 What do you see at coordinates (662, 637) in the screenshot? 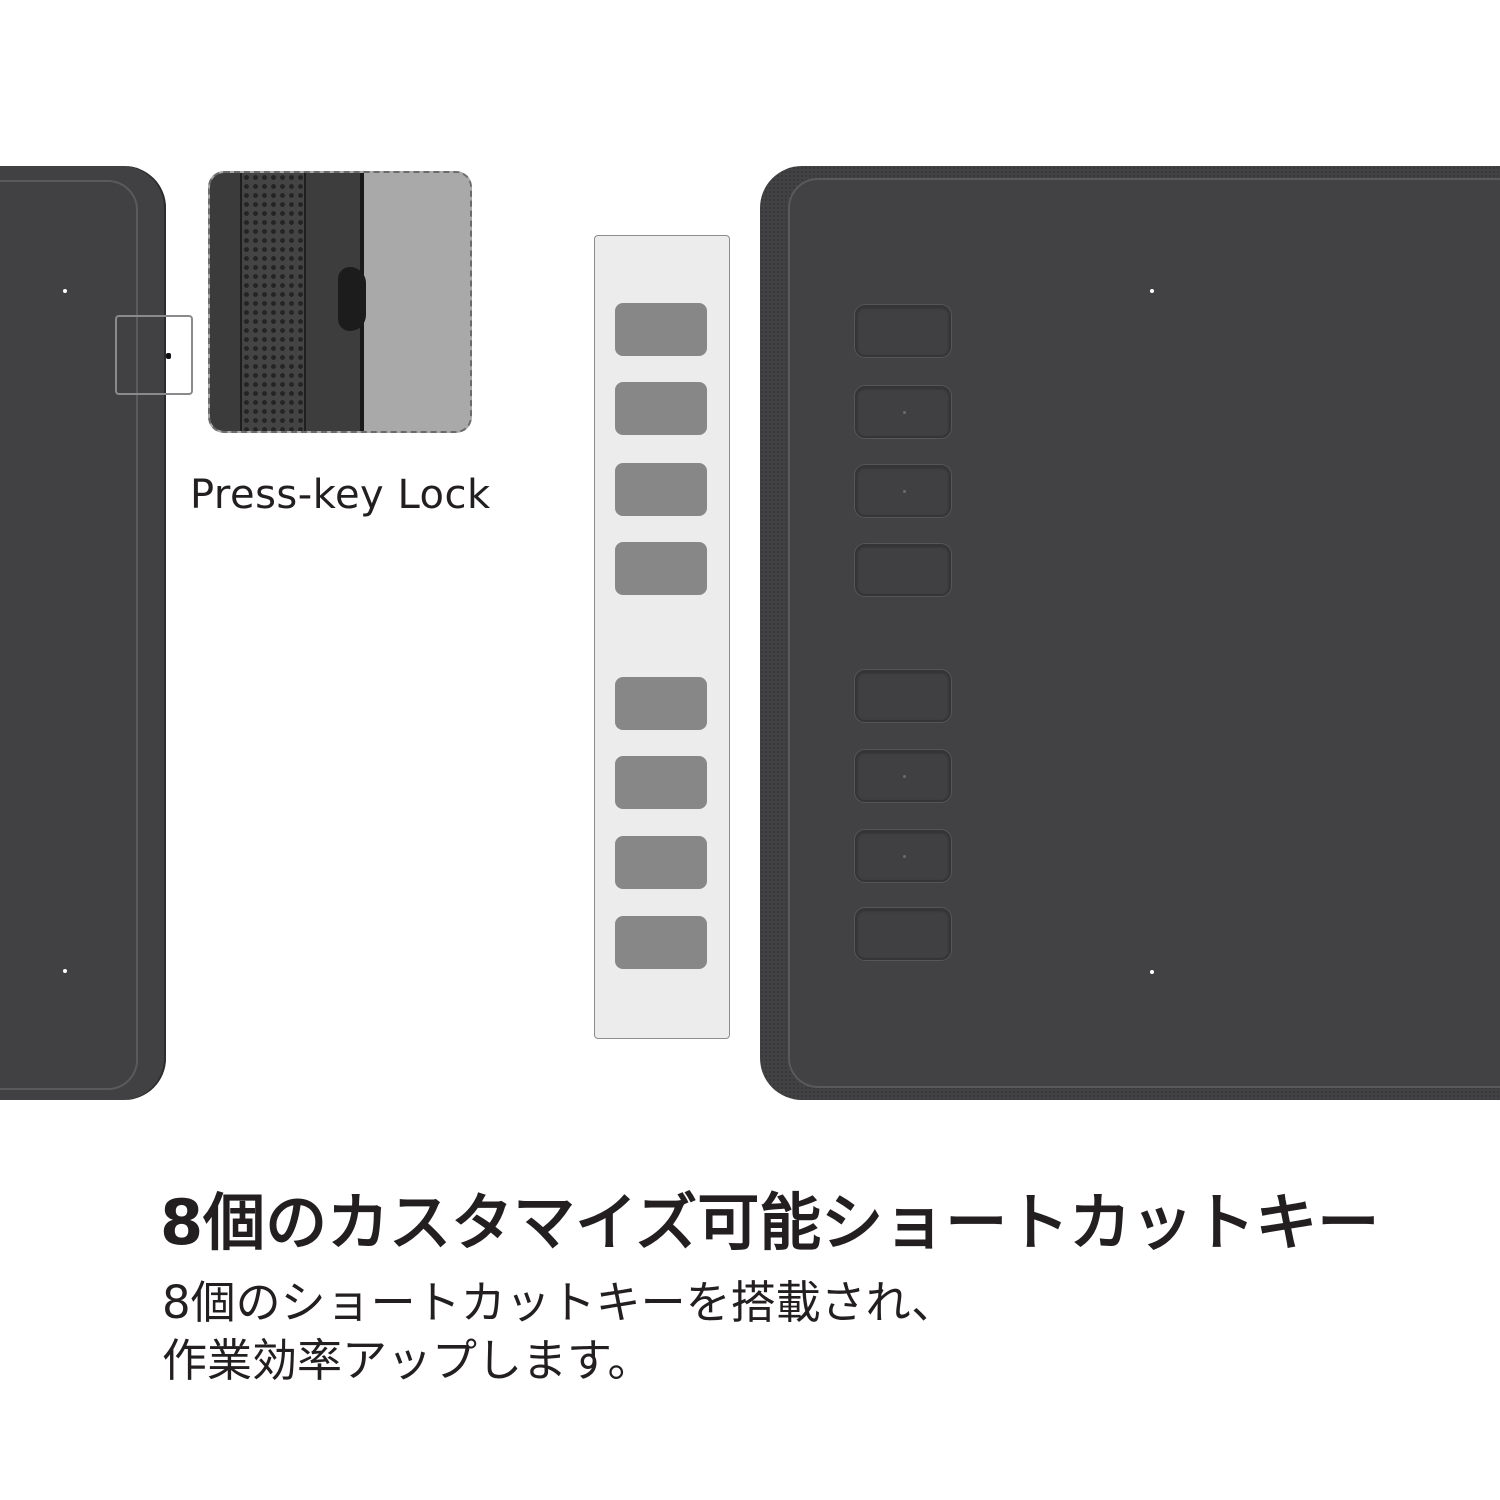
I see `shortcut-keys-panel` at bounding box center [662, 637].